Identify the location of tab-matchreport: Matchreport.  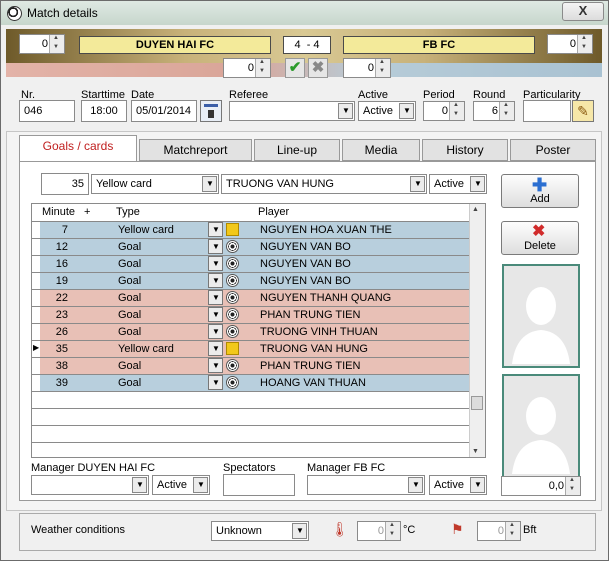
(195, 150).